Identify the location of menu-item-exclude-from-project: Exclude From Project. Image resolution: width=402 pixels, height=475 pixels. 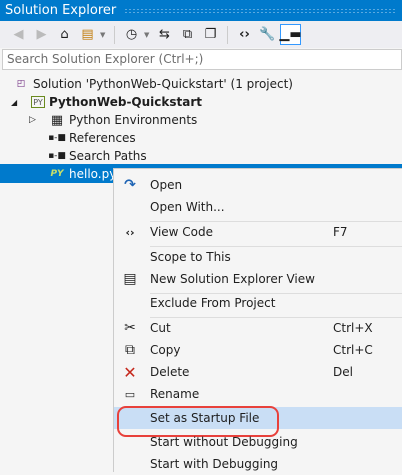
(258, 303).